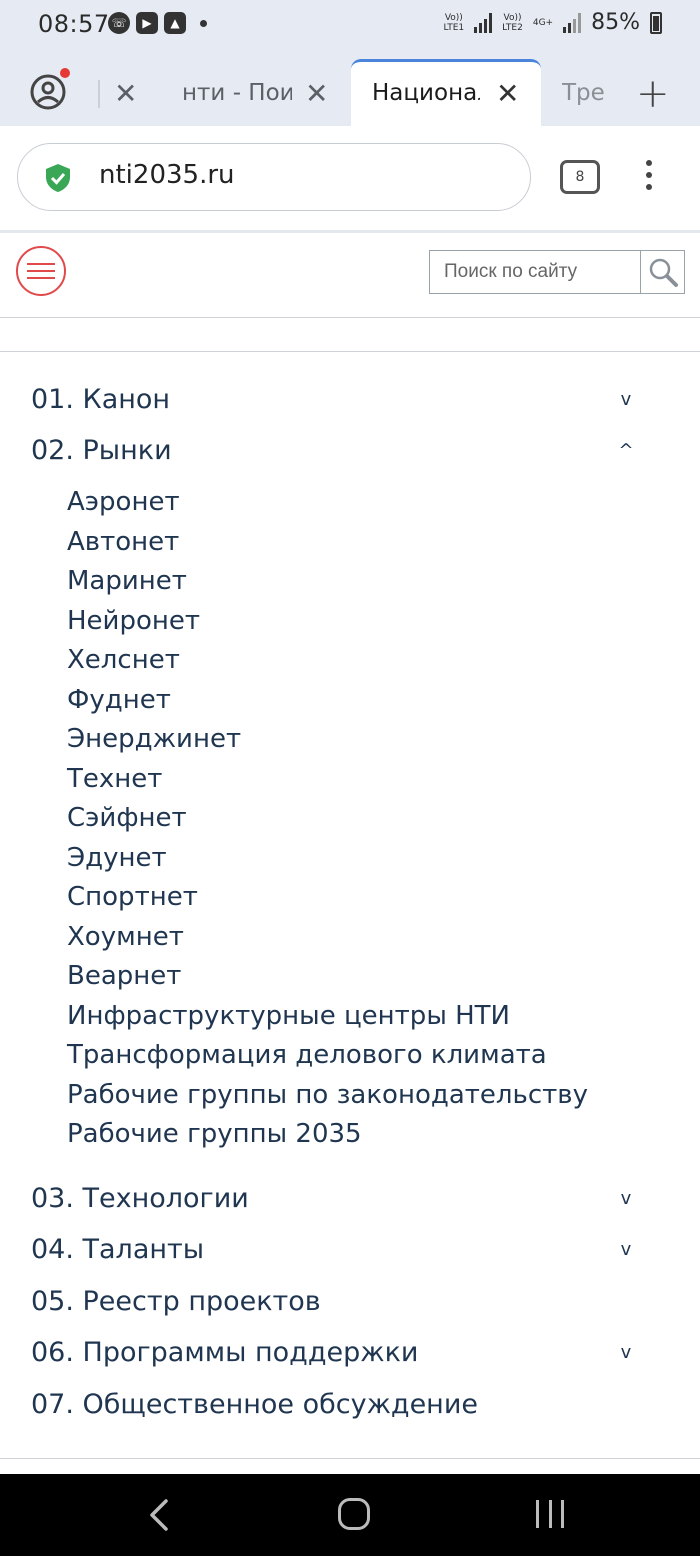  What do you see at coordinates (626, 450) in the screenshot?
I see `chevron-up-icon: ^` at bounding box center [626, 450].